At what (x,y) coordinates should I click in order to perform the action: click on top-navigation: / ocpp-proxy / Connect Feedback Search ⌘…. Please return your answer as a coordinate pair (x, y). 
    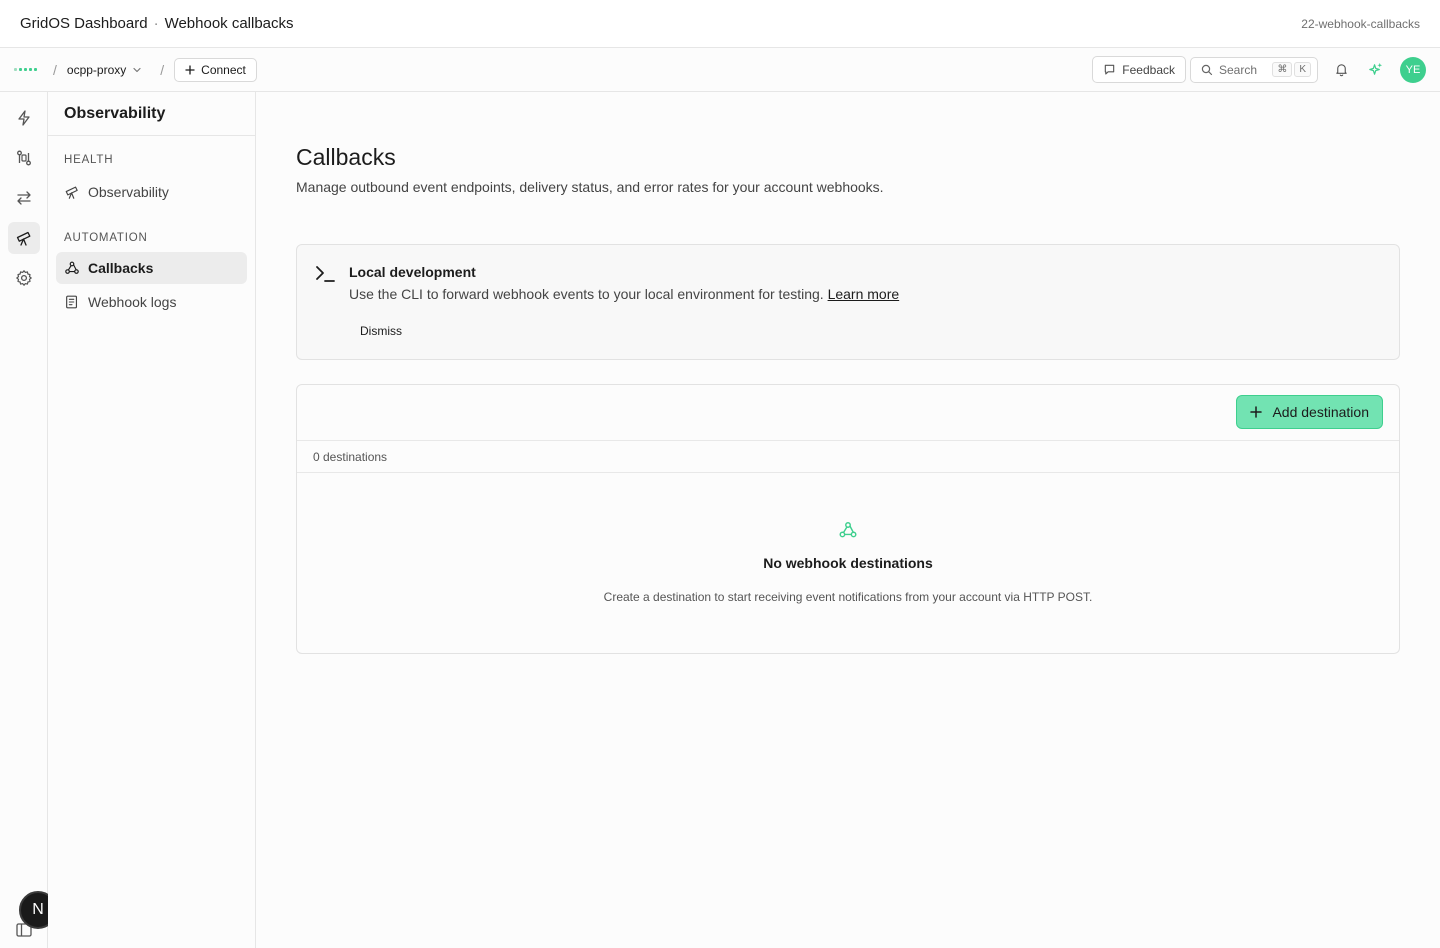
    Looking at the image, I should click on (720, 70).